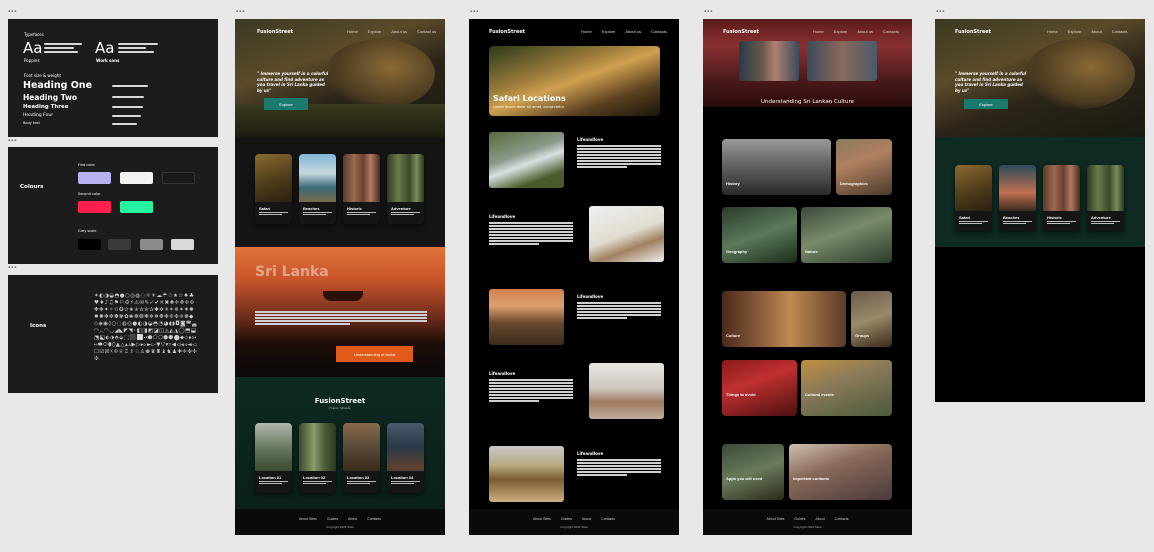 The image size is (1154, 552). I want to click on banner-title: Sri Lanka, so click(292, 272).